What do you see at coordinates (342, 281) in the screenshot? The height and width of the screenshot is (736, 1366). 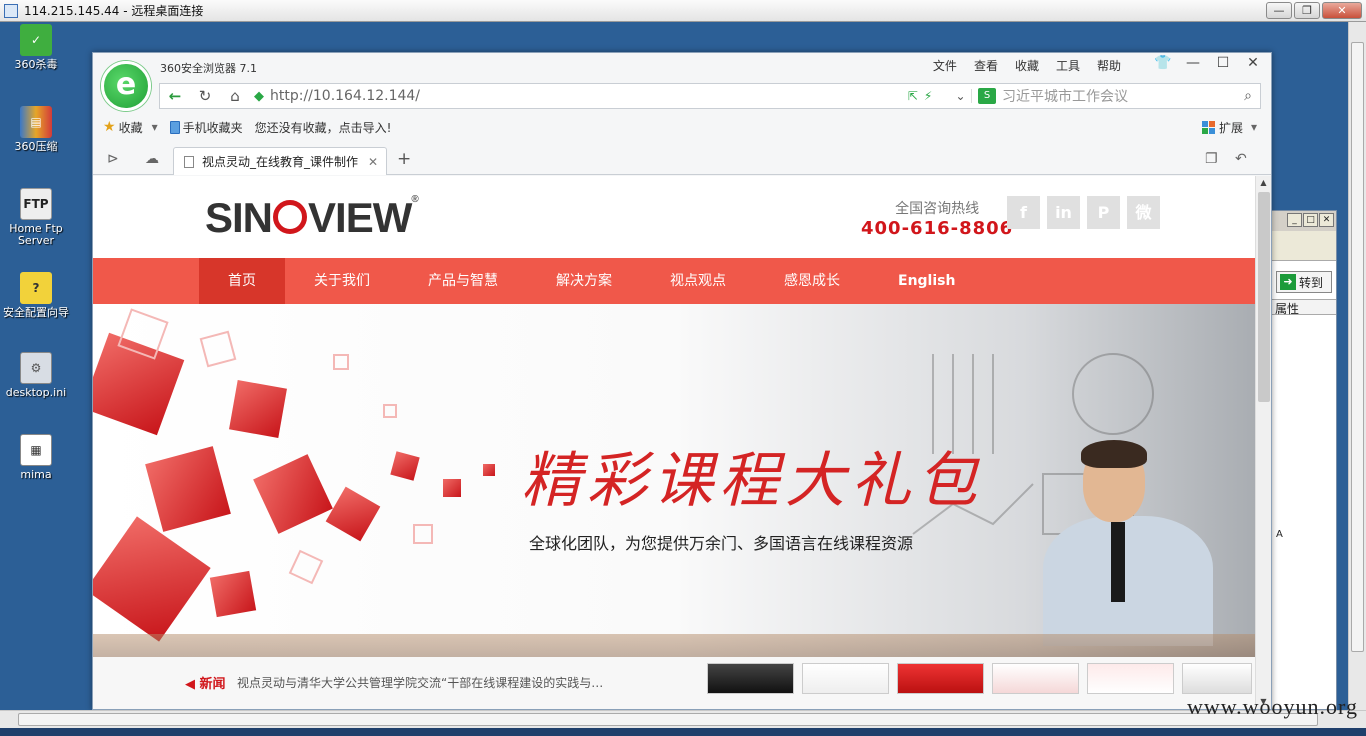 I see `nav-about: 关于我们` at bounding box center [342, 281].